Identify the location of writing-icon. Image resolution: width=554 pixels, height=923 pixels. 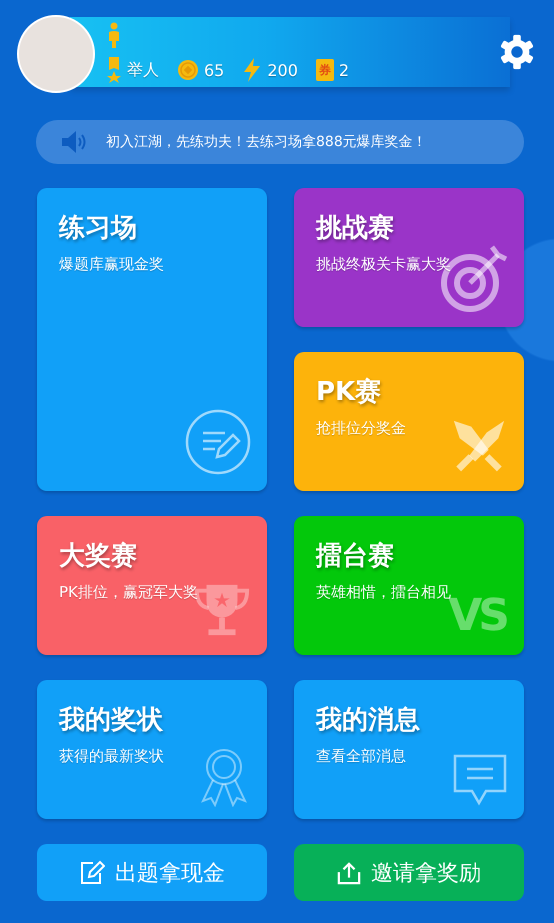
(218, 442).